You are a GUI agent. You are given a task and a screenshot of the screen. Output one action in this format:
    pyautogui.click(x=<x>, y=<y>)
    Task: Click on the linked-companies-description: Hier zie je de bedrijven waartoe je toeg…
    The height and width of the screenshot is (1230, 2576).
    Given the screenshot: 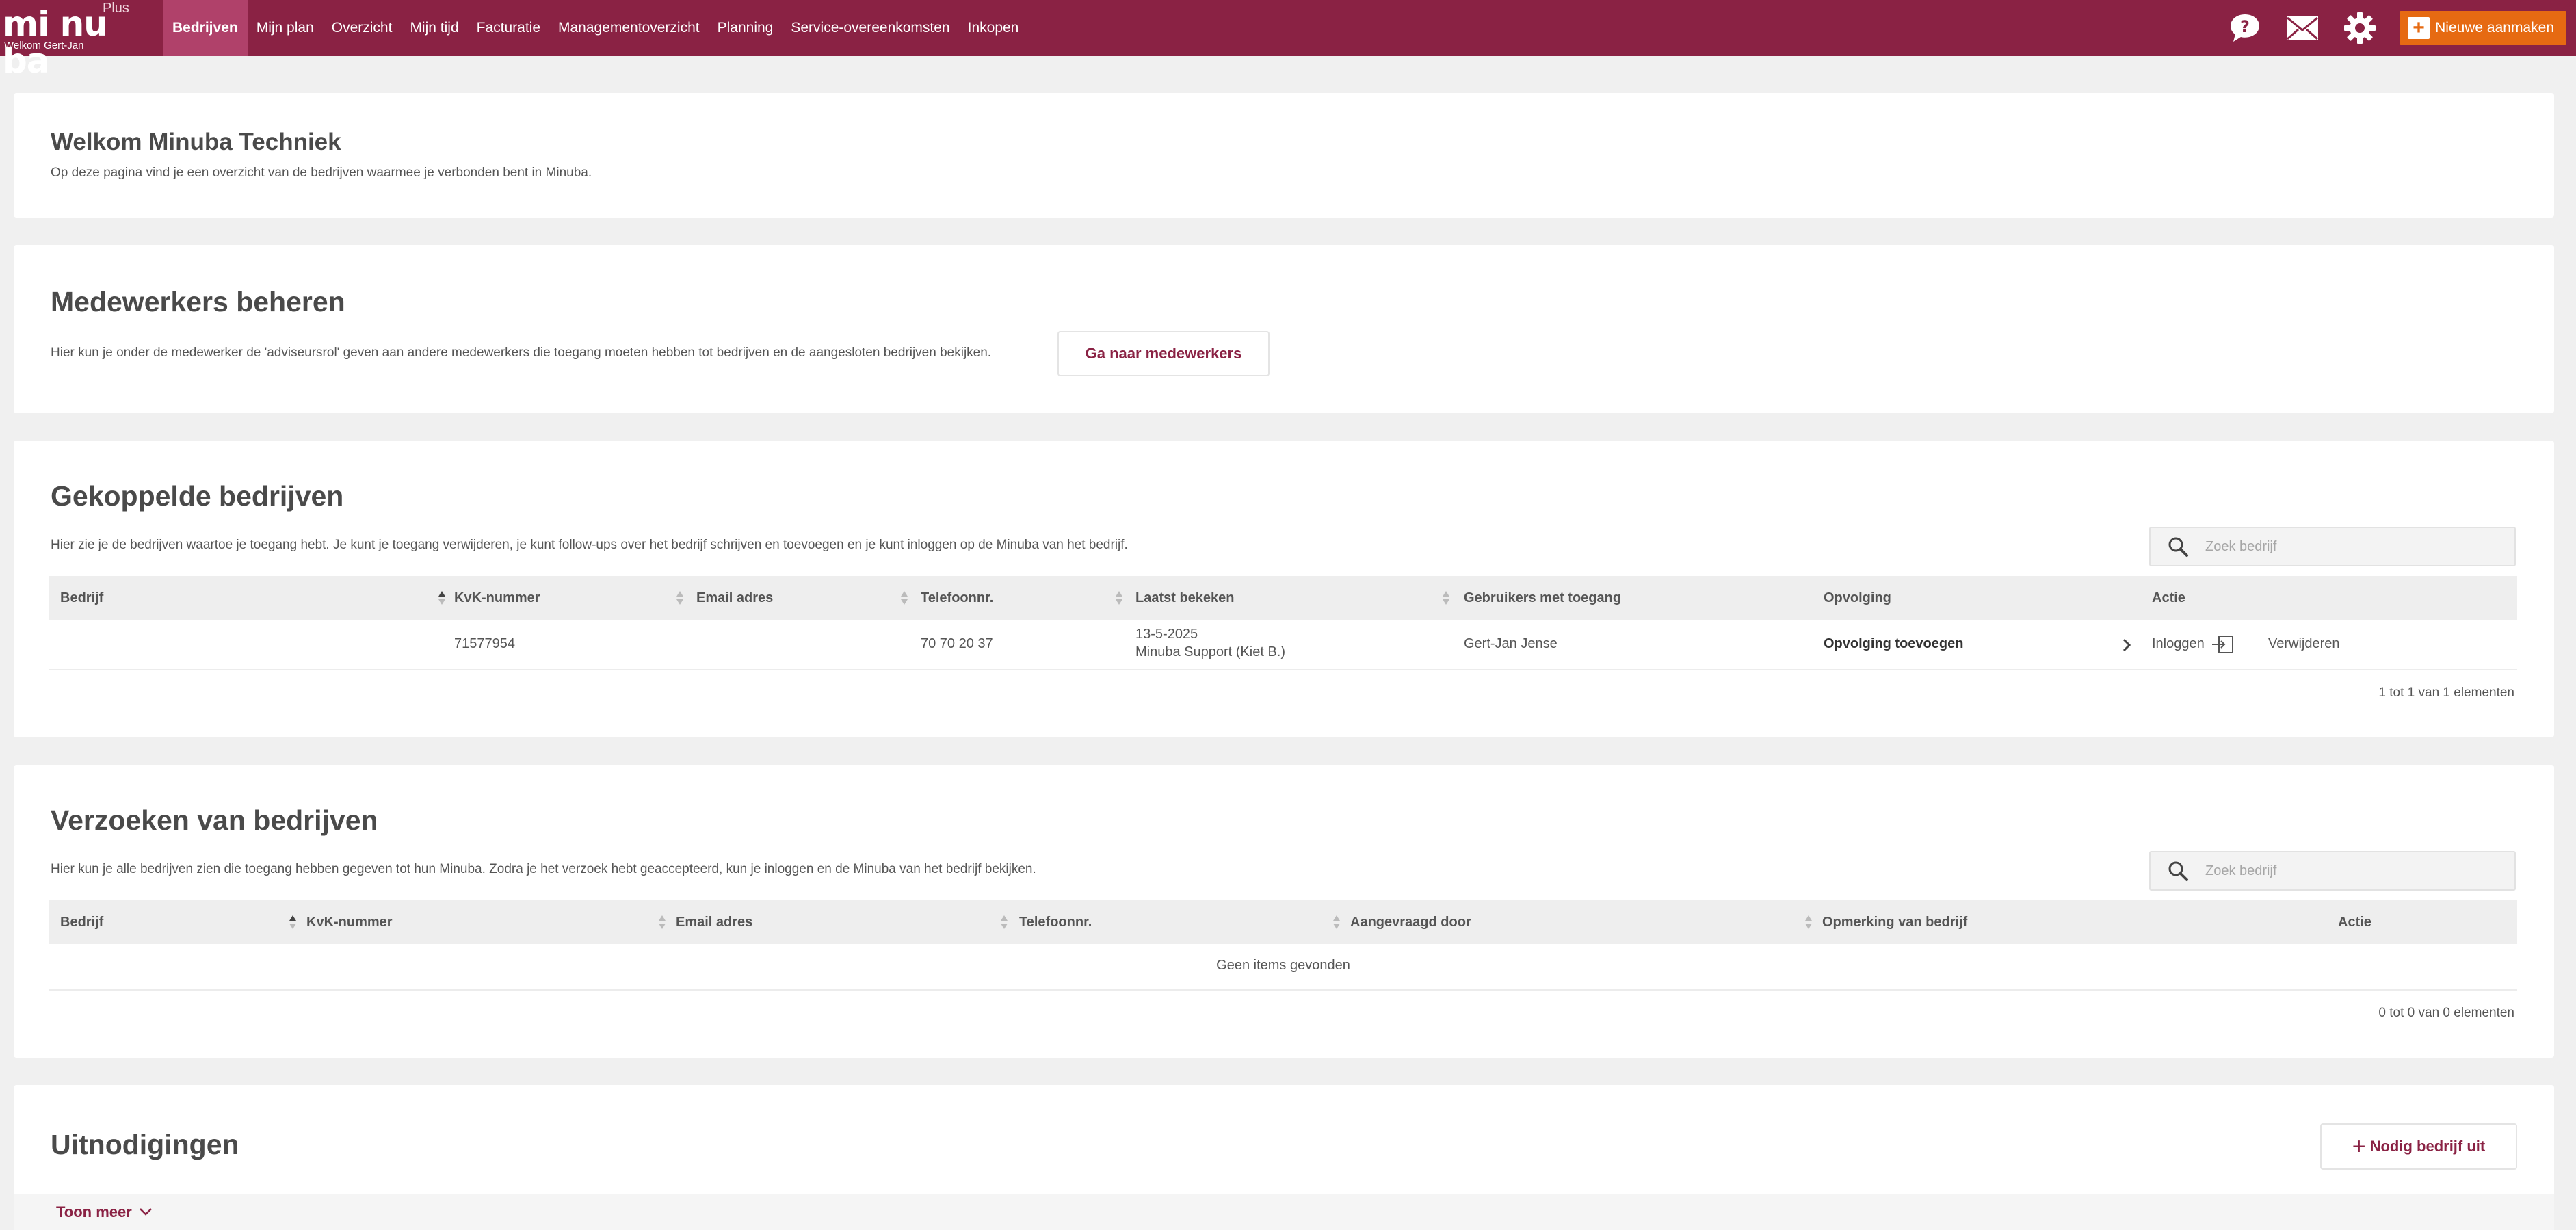 What is the action you would take?
    pyautogui.click(x=589, y=545)
    